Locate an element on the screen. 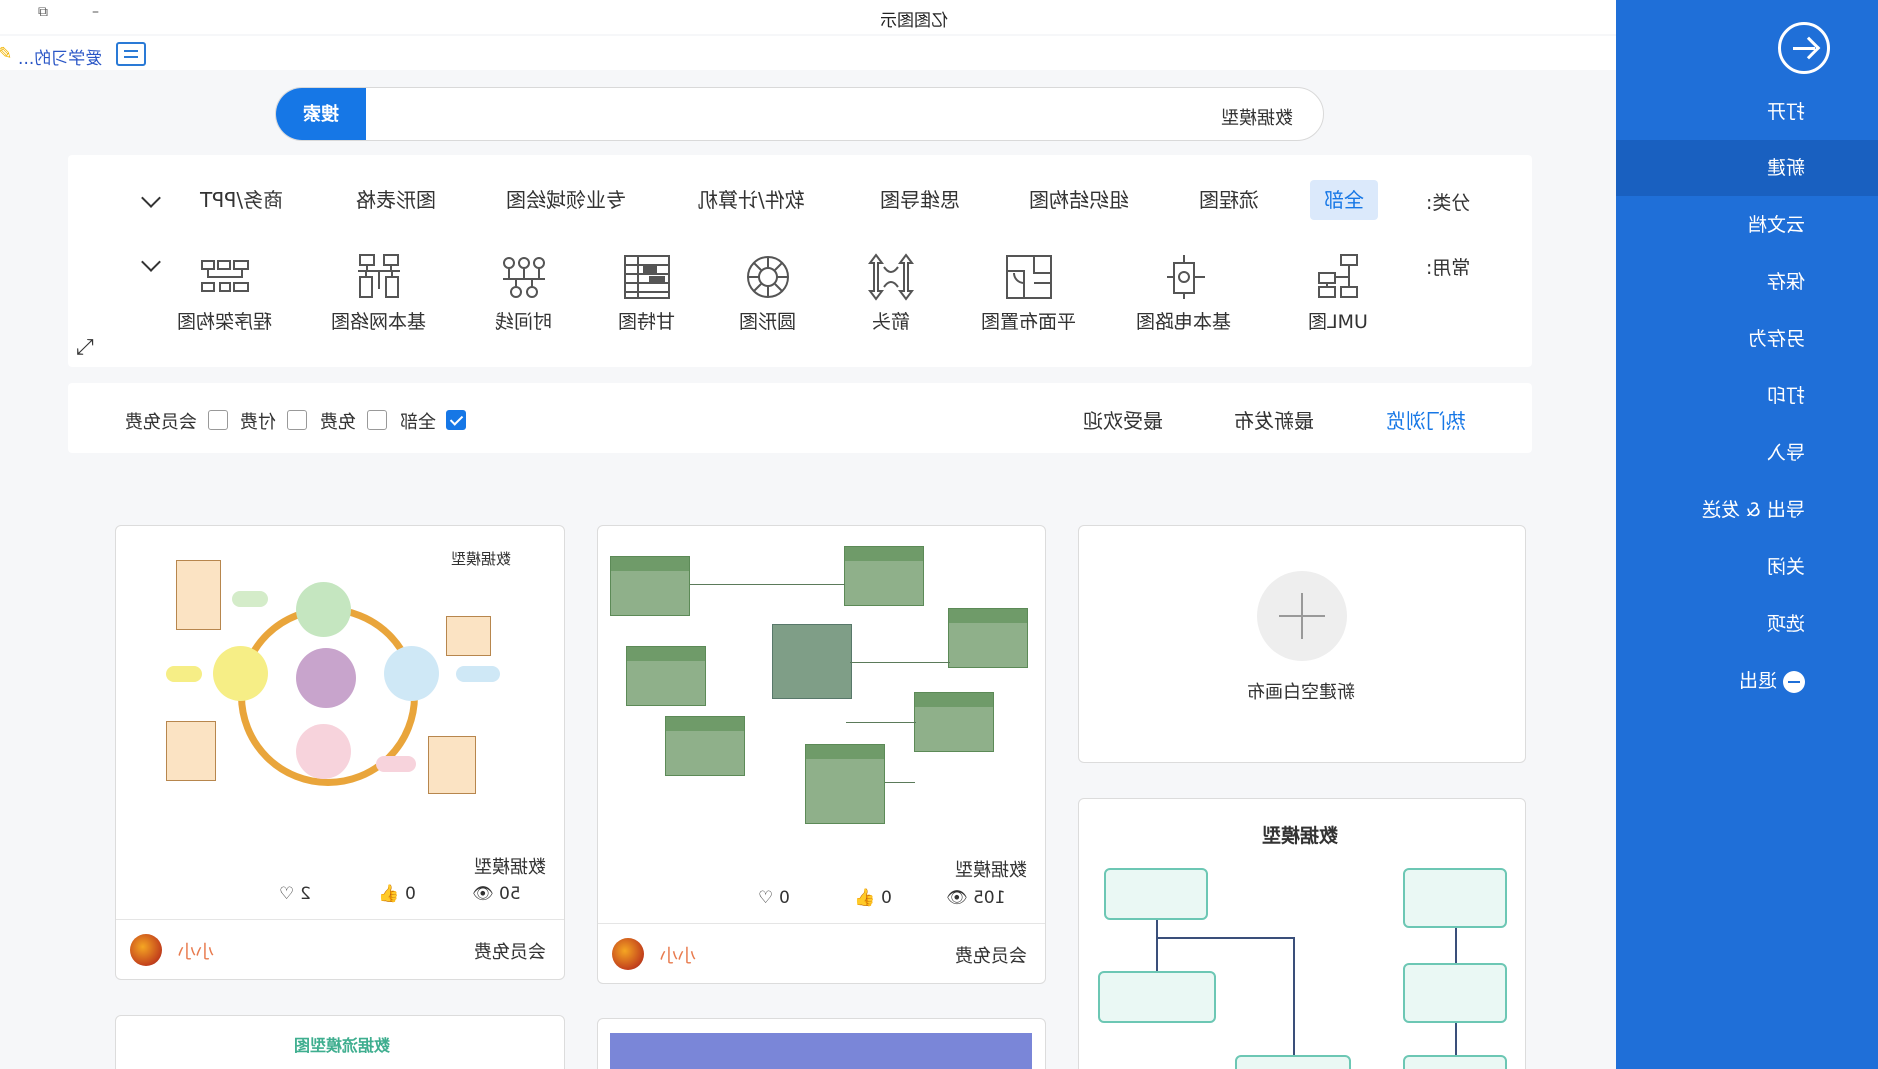 The width and height of the screenshot is (1878, 1069). view-count: 👁 50 is located at coordinates (496, 894).